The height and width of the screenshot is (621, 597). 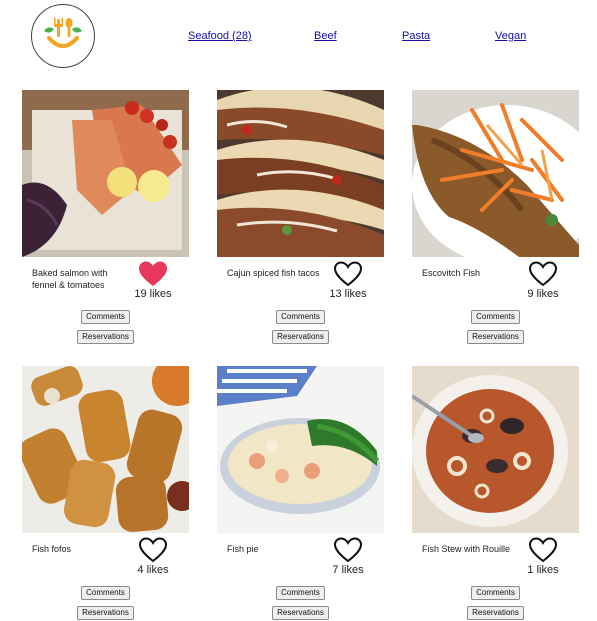 What do you see at coordinates (105, 449) in the screenshot?
I see `recipe-photo-fish-fofos` at bounding box center [105, 449].